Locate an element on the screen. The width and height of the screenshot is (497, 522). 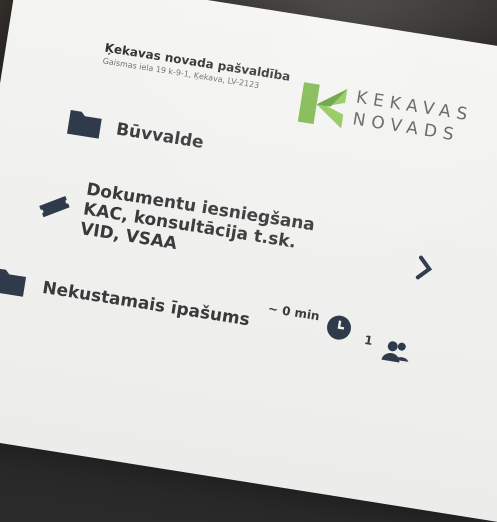
people-icon is located at coordinates (395, 352).